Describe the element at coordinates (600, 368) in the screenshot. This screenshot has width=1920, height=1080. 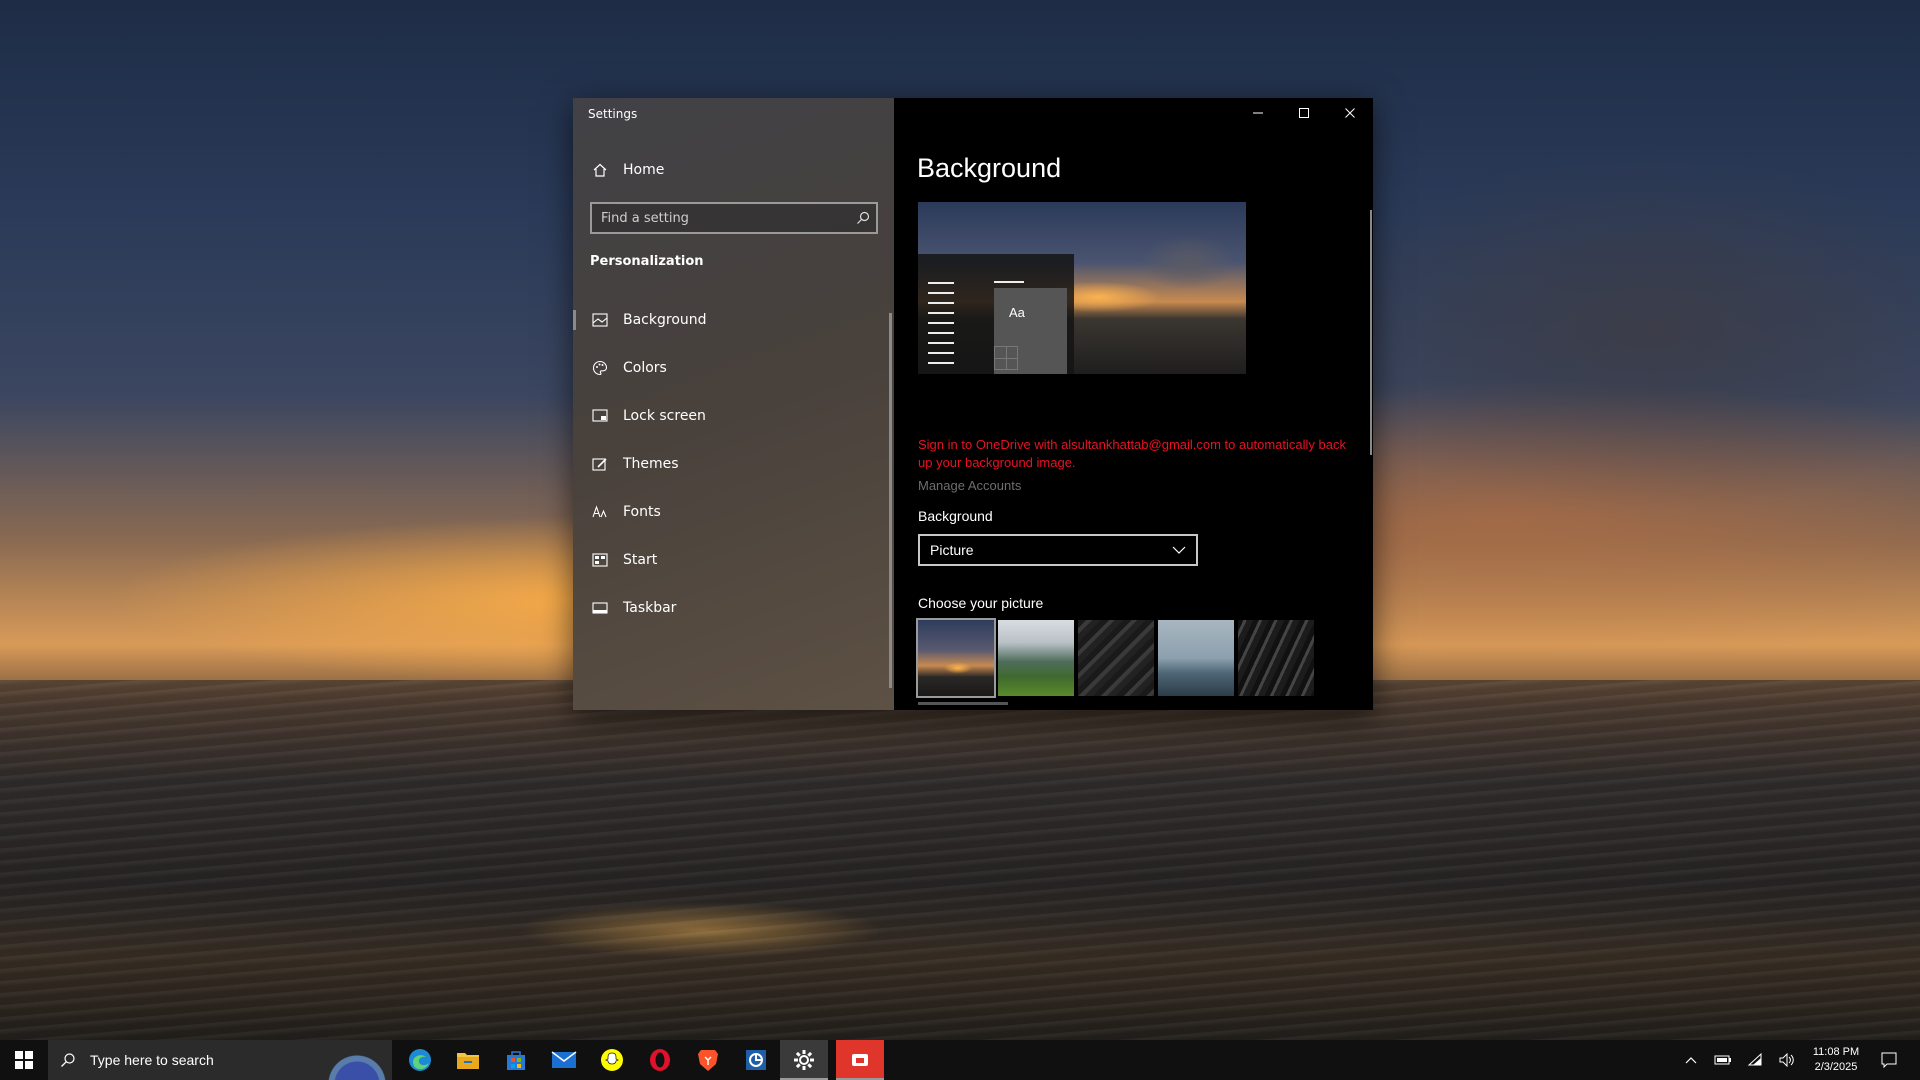
I see `palette-icon` at that location.